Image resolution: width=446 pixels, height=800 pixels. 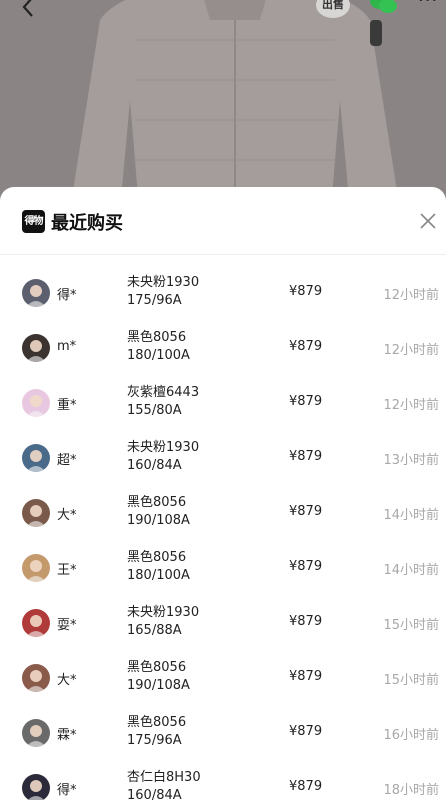 I want to click on dewu-logo: 得物, so click(x=33, y=221).